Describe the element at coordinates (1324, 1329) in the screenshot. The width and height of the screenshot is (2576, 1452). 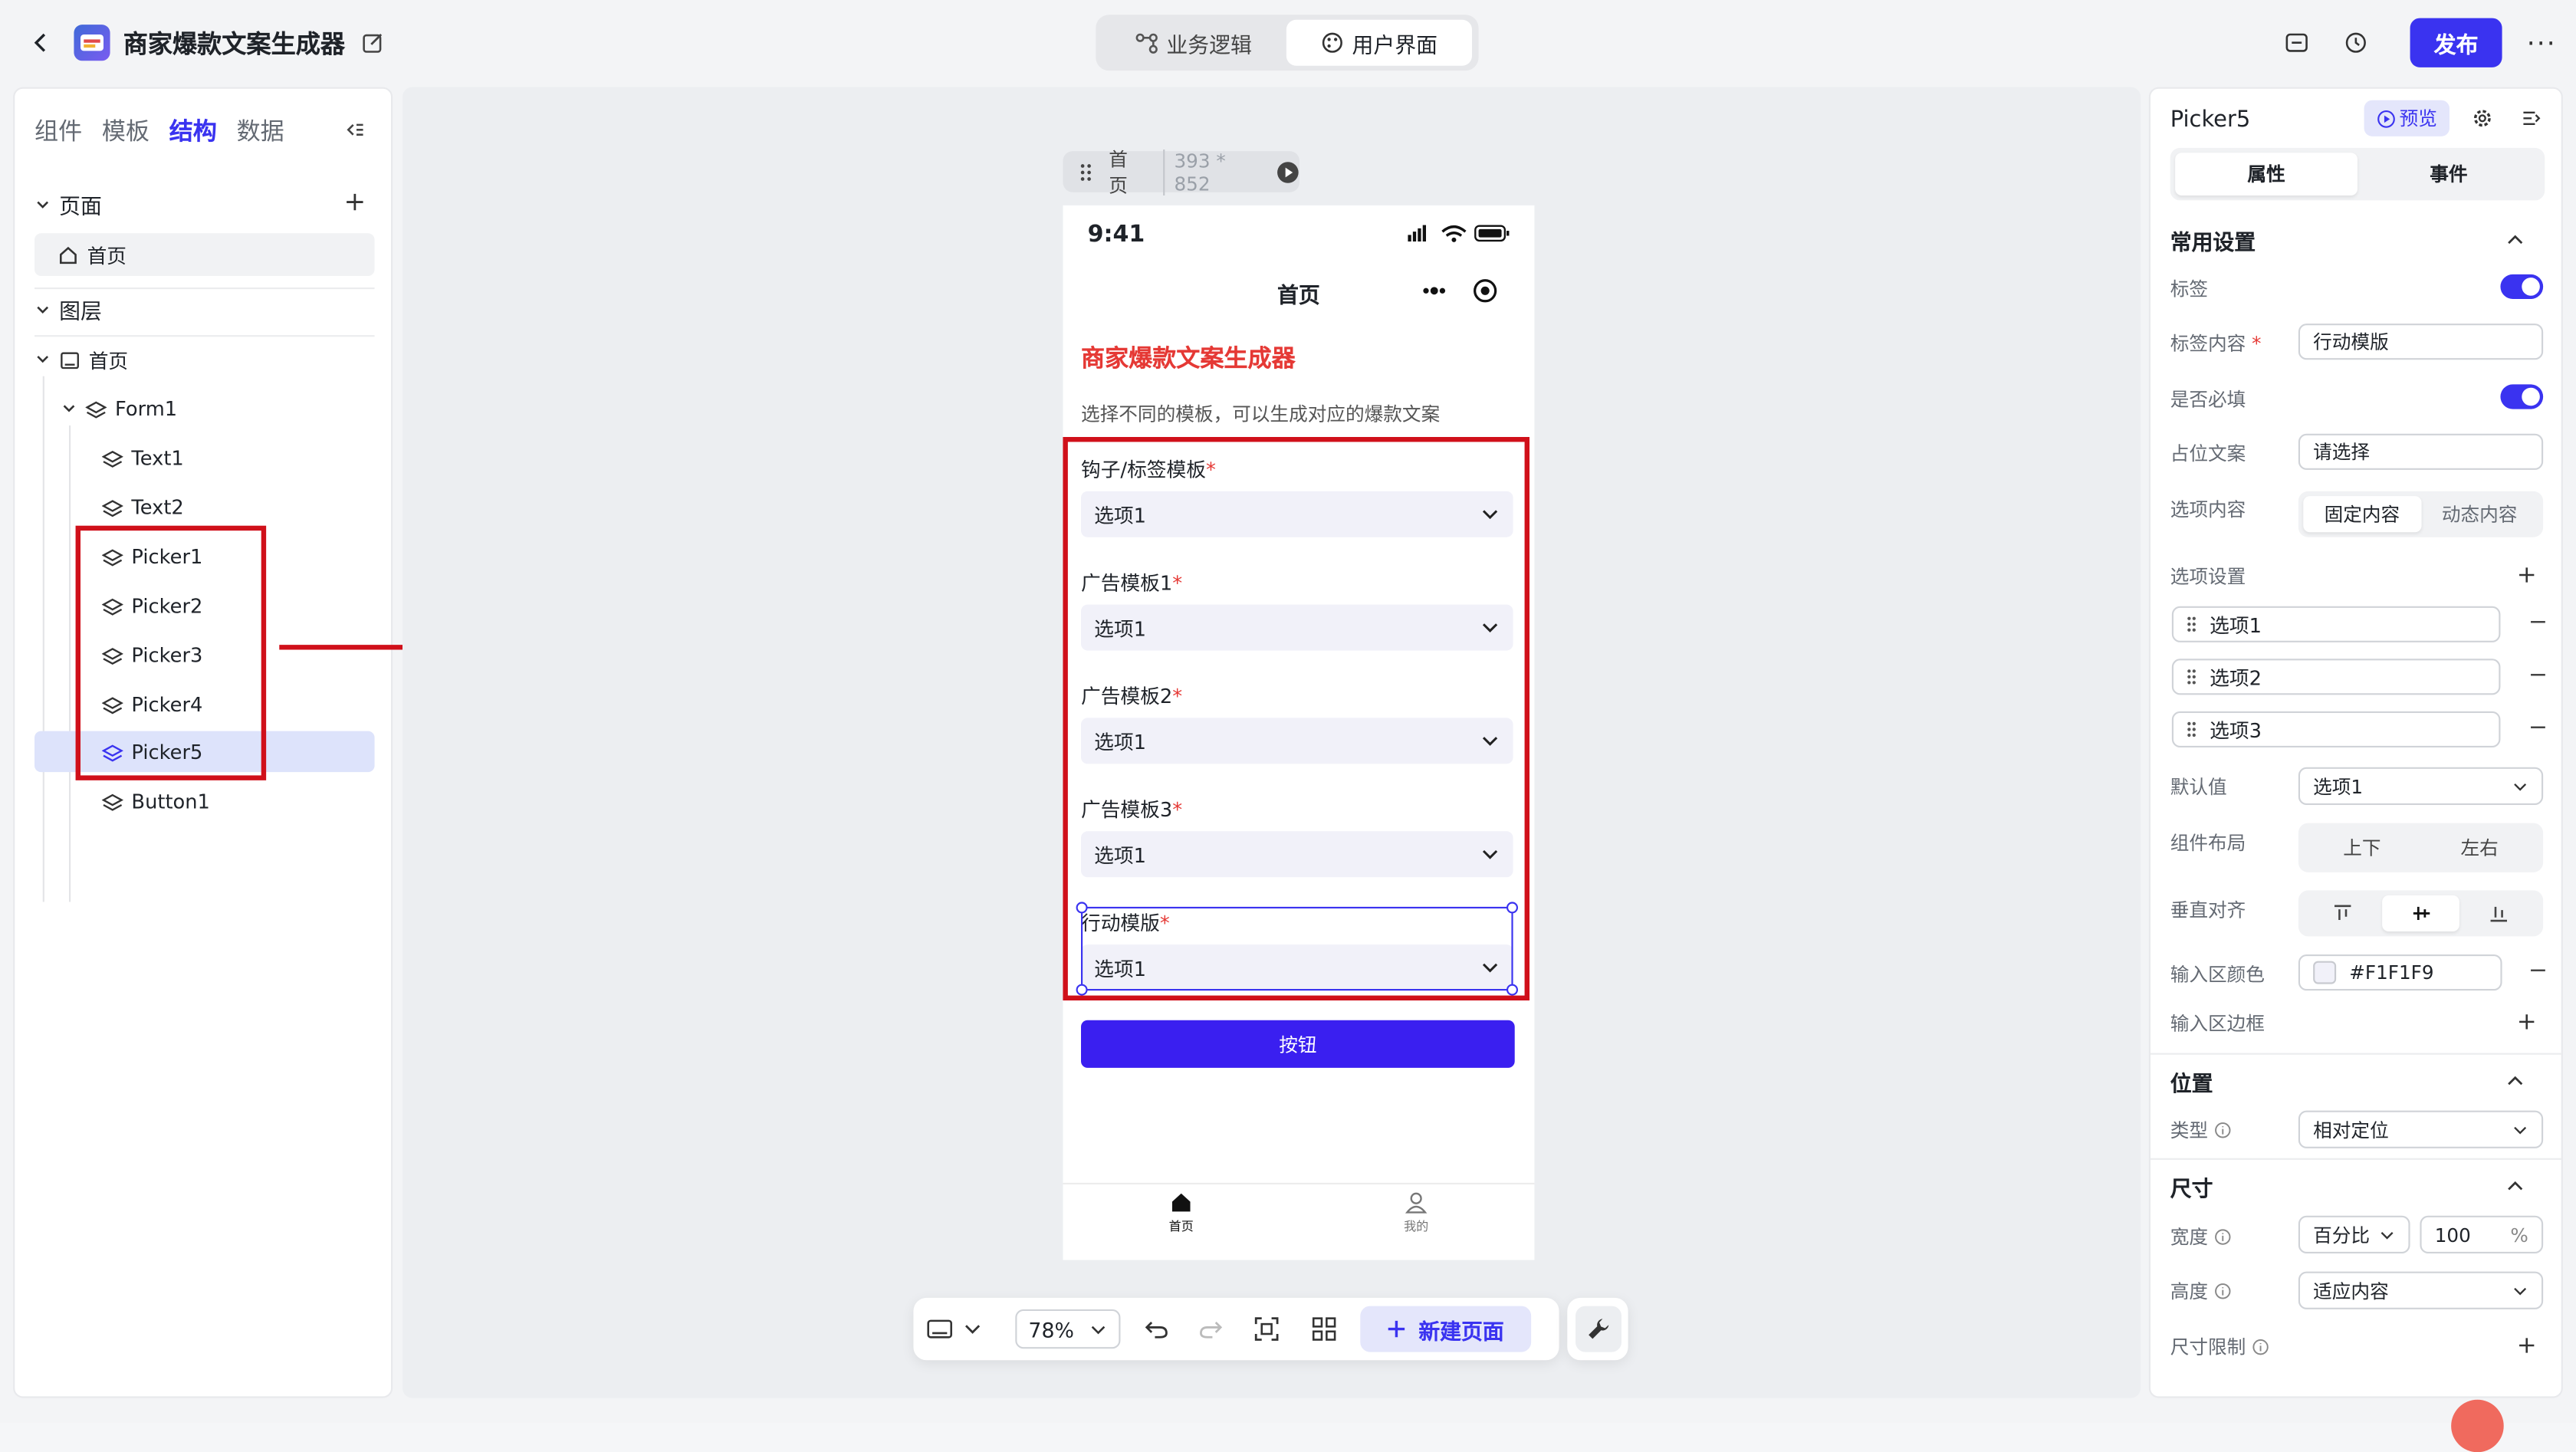
I see `grid-icon` at that location.